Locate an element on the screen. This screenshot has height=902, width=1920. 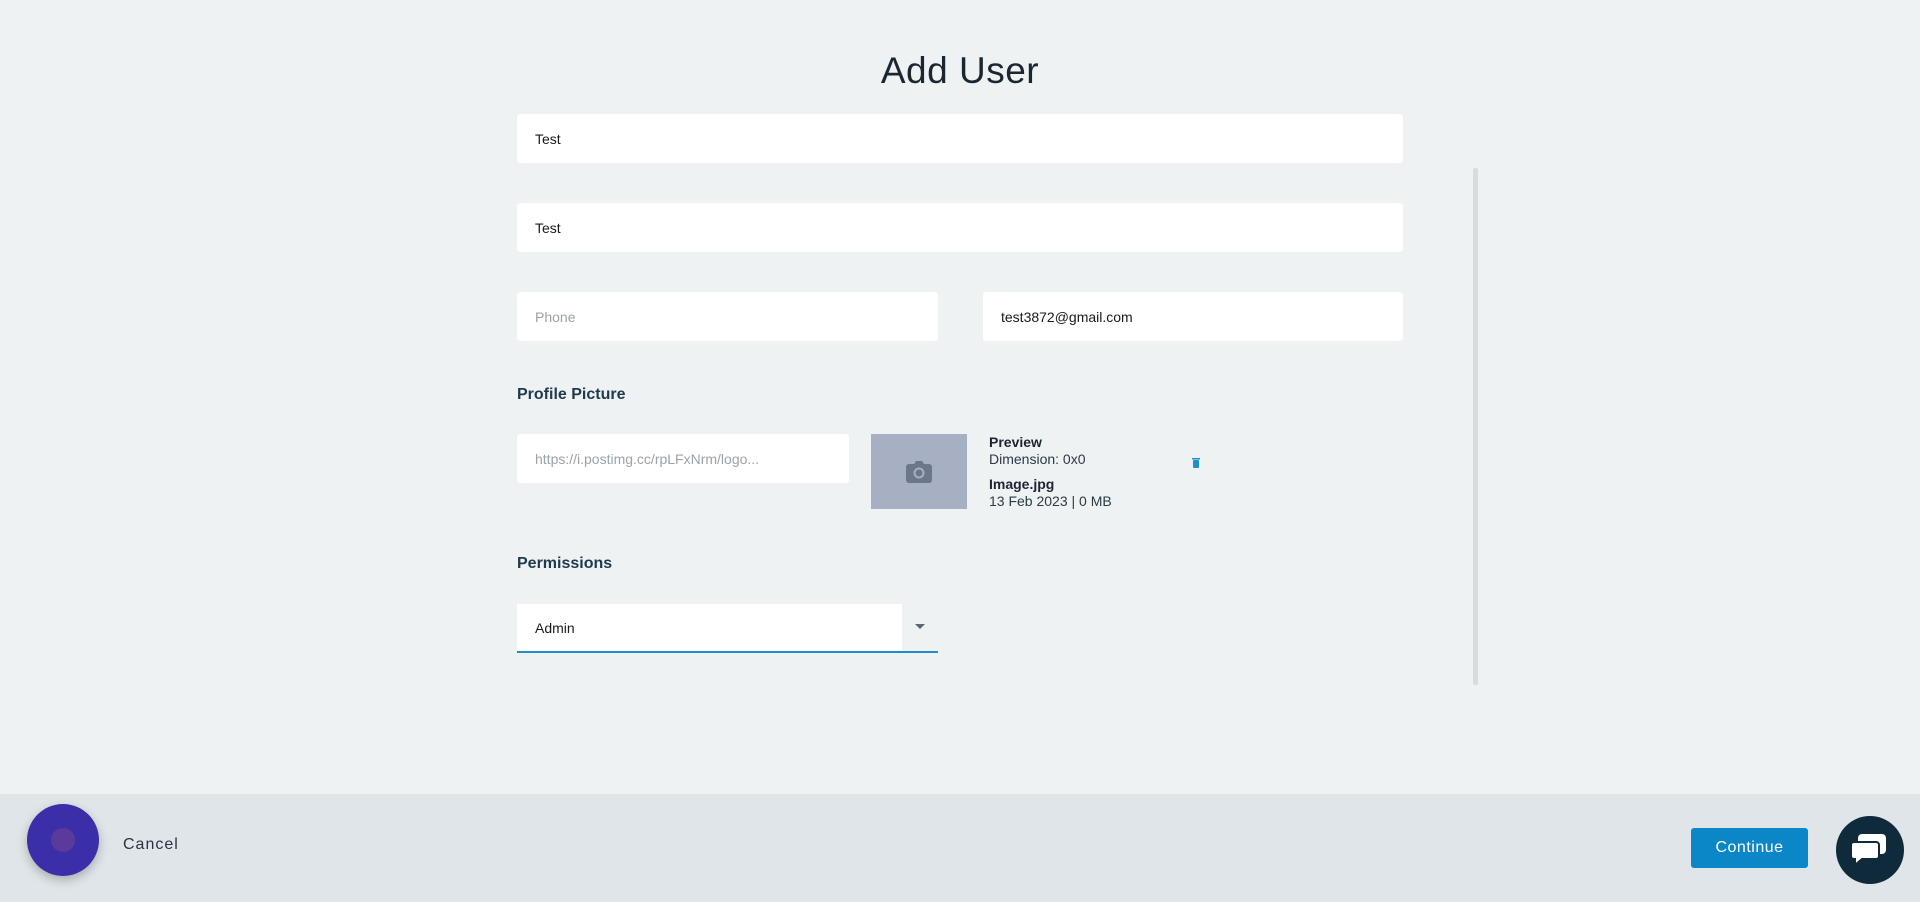
preview-title: Preview is located at coordinates (1015, 442).